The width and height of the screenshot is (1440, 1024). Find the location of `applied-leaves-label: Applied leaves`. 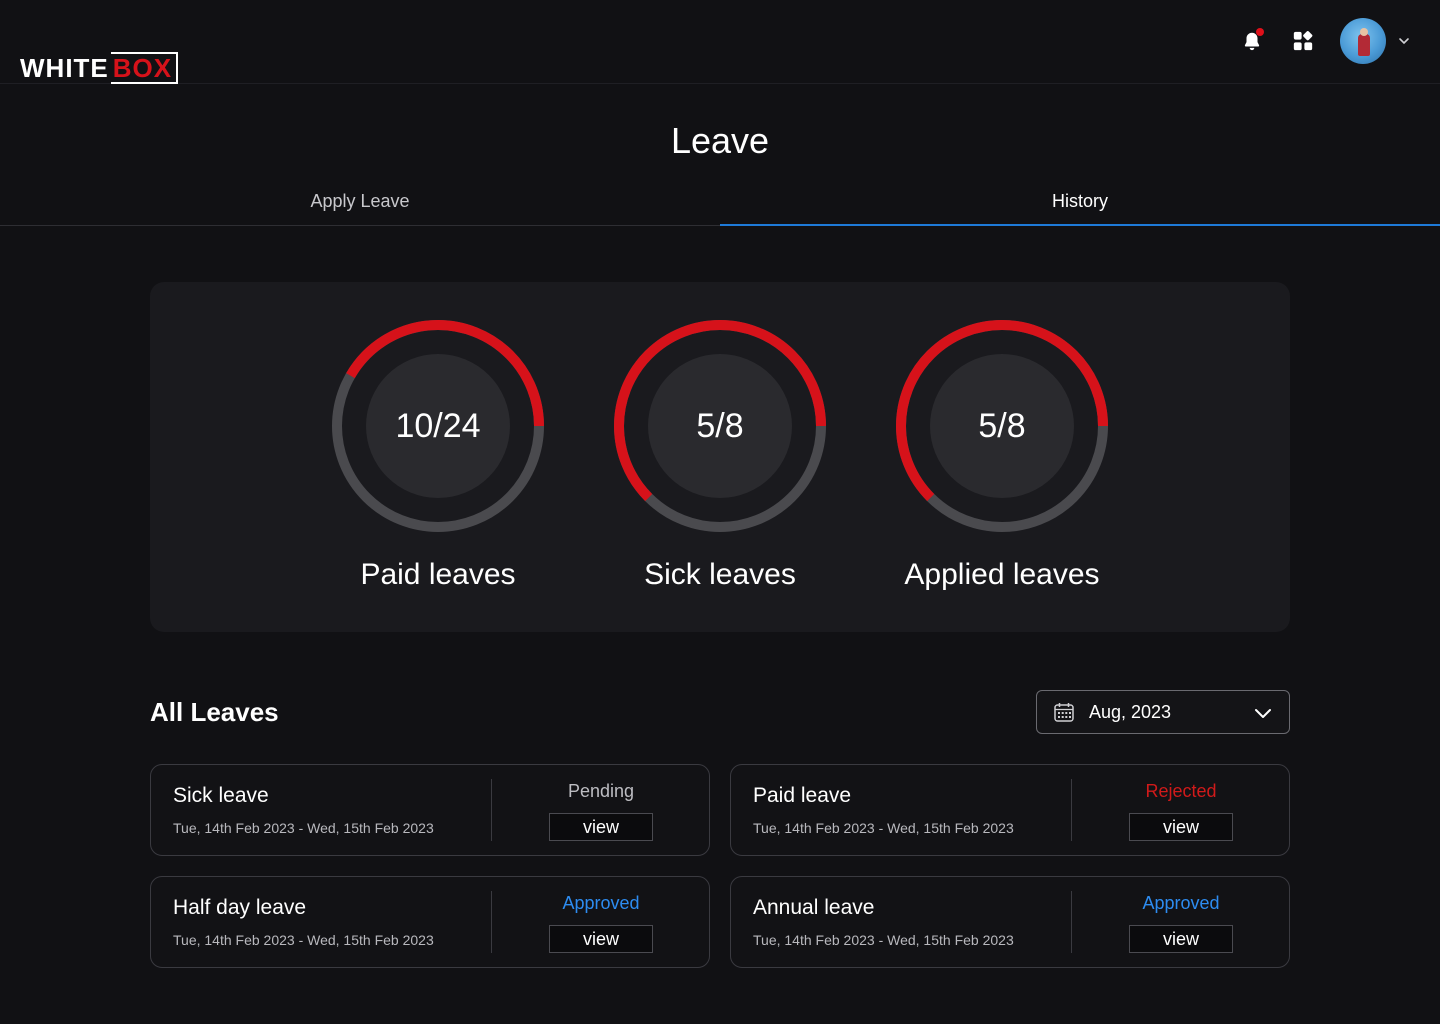

applied-leaves-label: Applied leaves is located at coordinates (1002, 574).